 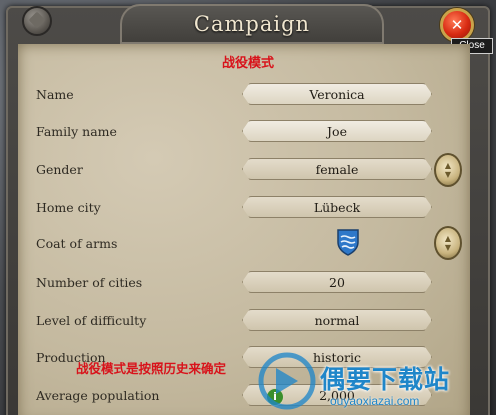 I want to click on close-button: ✕, so click(x=457, y=25).